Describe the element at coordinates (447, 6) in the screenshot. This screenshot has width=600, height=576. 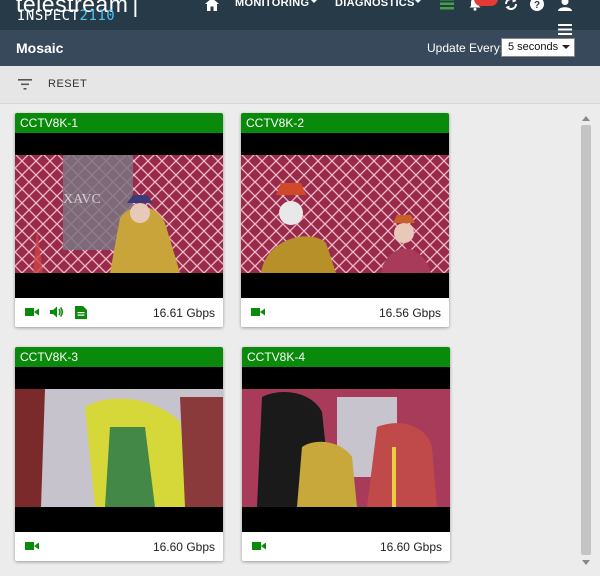
I see `list-view-icon` at that location.